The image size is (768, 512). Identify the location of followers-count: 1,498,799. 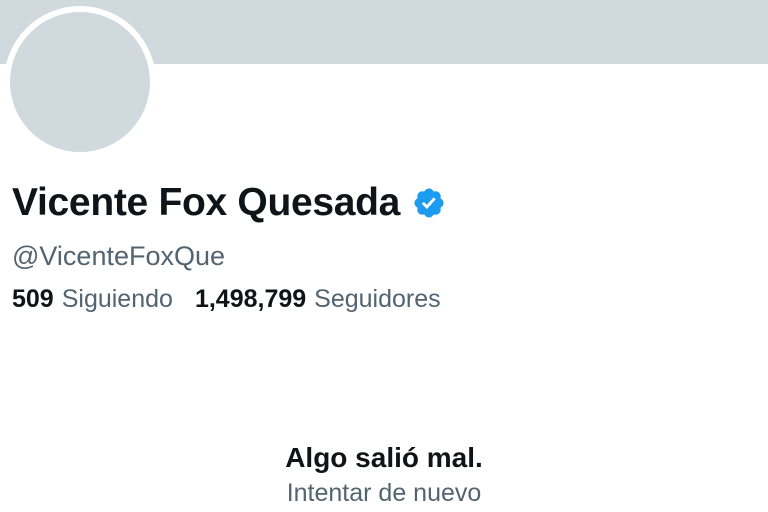
(250, 299).